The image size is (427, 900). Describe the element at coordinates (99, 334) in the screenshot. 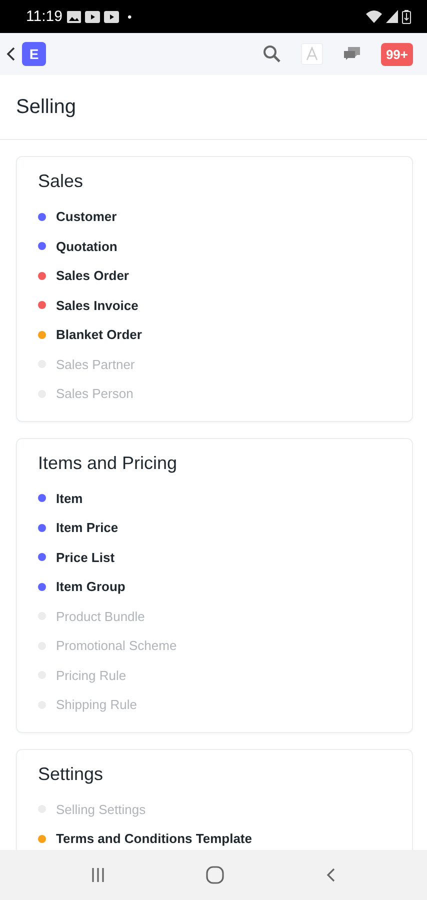

I see `shortcut-link: Blanket Order` at that location.